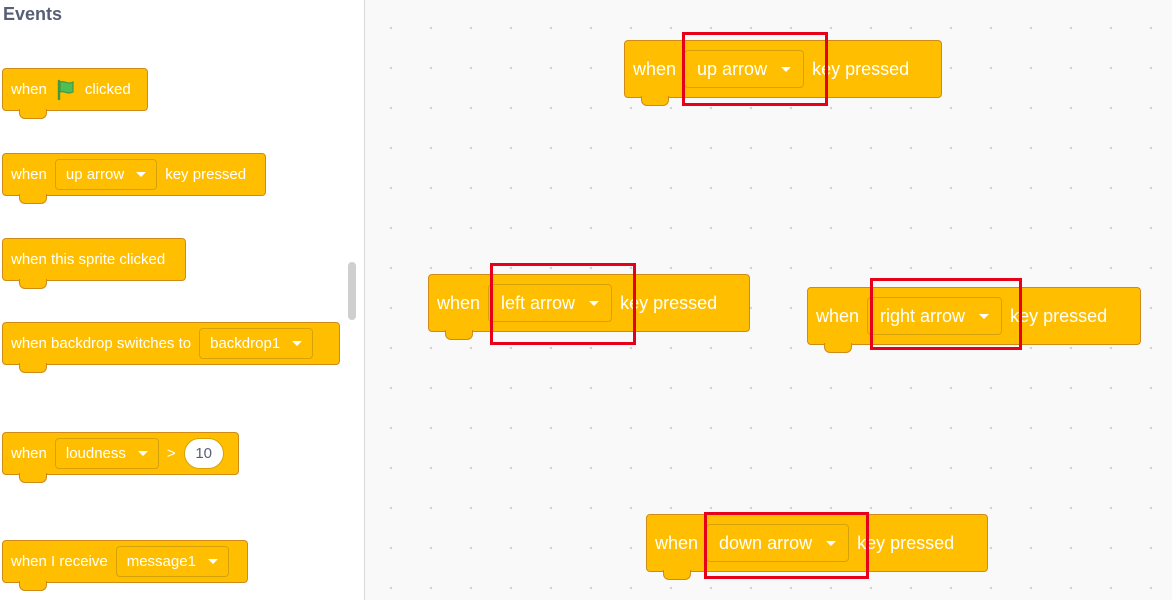  I want to click on threshold-input: 10, so click(203, 453).